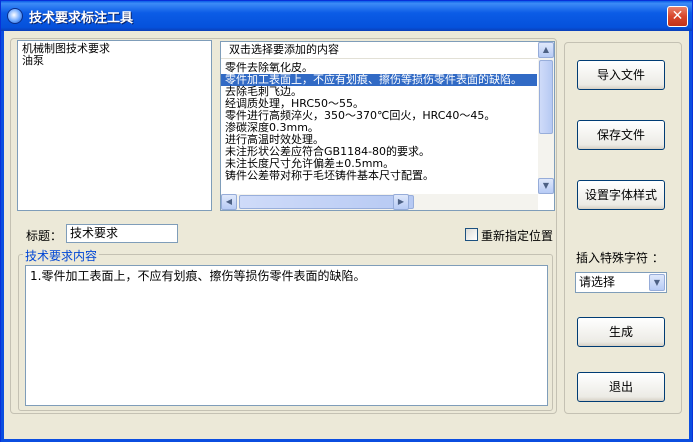  What do you see at coordinates (379, 176) in the screenshot?
I see `content-item: 铸件公差带对称于毛坯铸件基本尺寸配置。` at bounding box center [379, 176].